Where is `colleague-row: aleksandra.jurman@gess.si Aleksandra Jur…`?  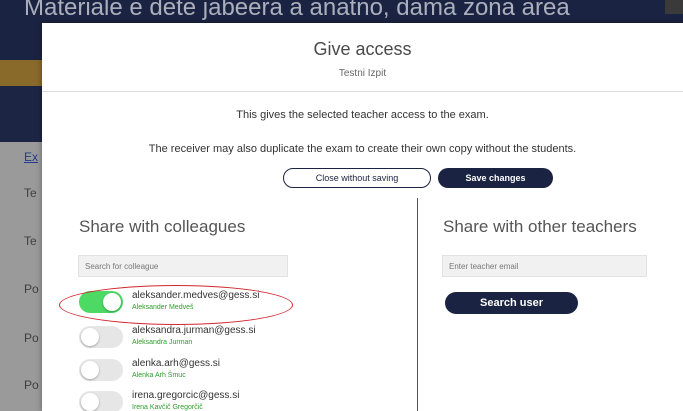
colleague-row: aleksandra.jurman@gess.si Aleksandra Jur… is located at coordinates (189, 339).